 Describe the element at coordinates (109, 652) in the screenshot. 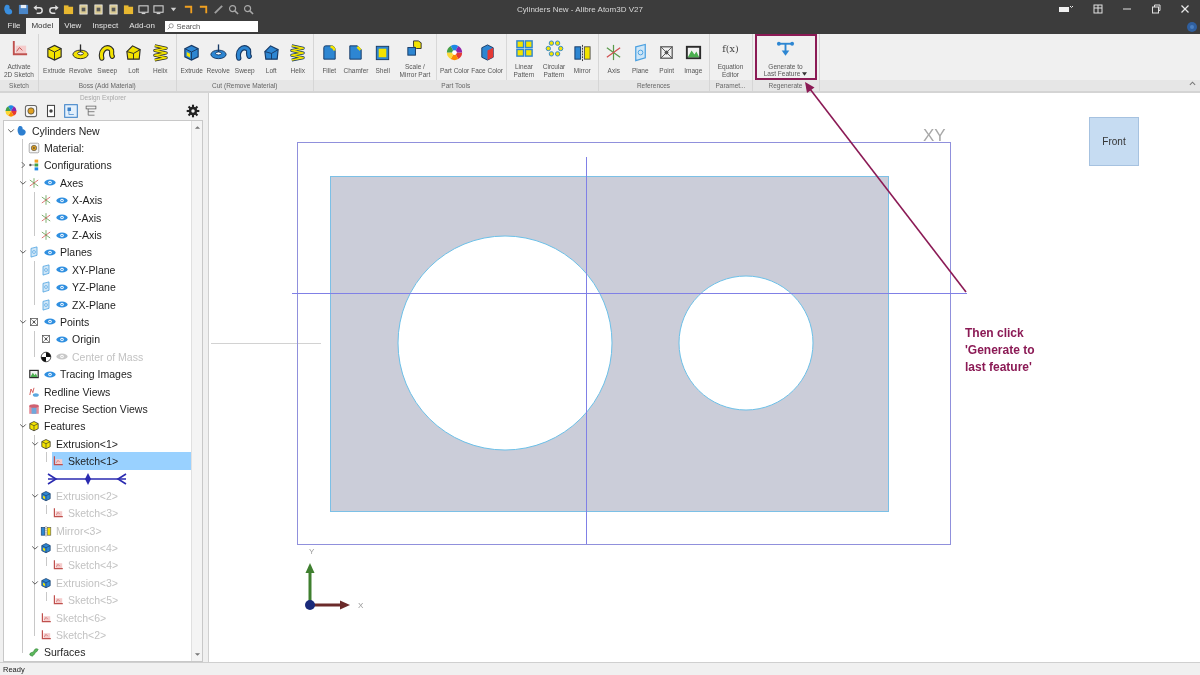

I see `tree-item: Surfaces` at that location.